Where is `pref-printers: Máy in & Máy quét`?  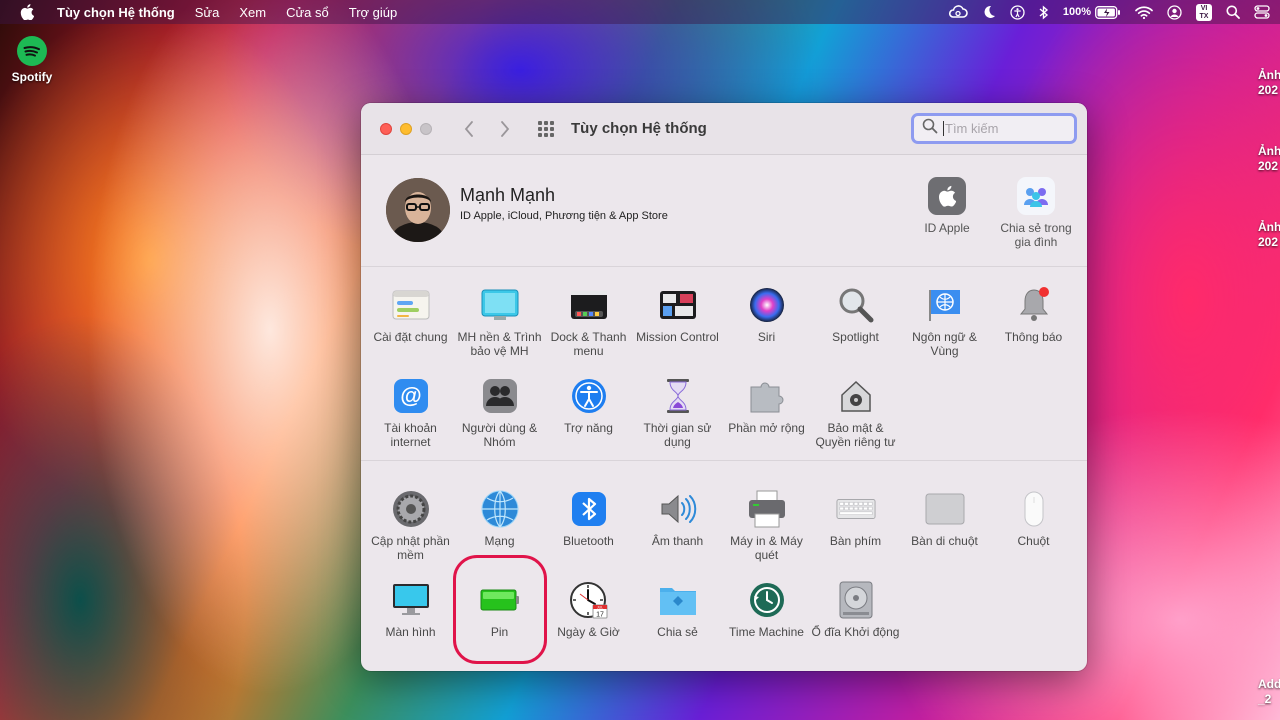 pref-printers: Máy in & Máy quét is located at coordinates (766, 525).